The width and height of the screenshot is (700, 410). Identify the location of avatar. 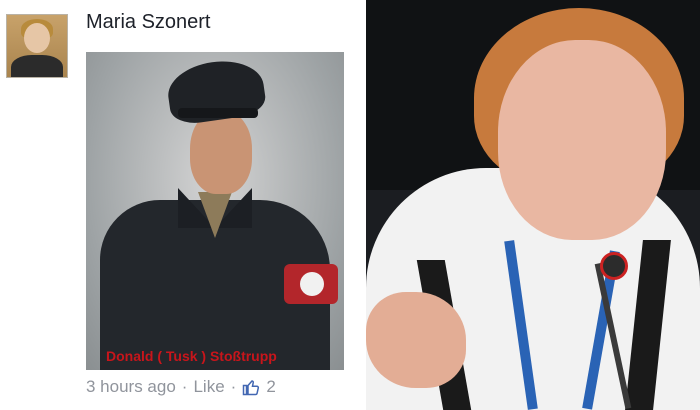
(37, 46).